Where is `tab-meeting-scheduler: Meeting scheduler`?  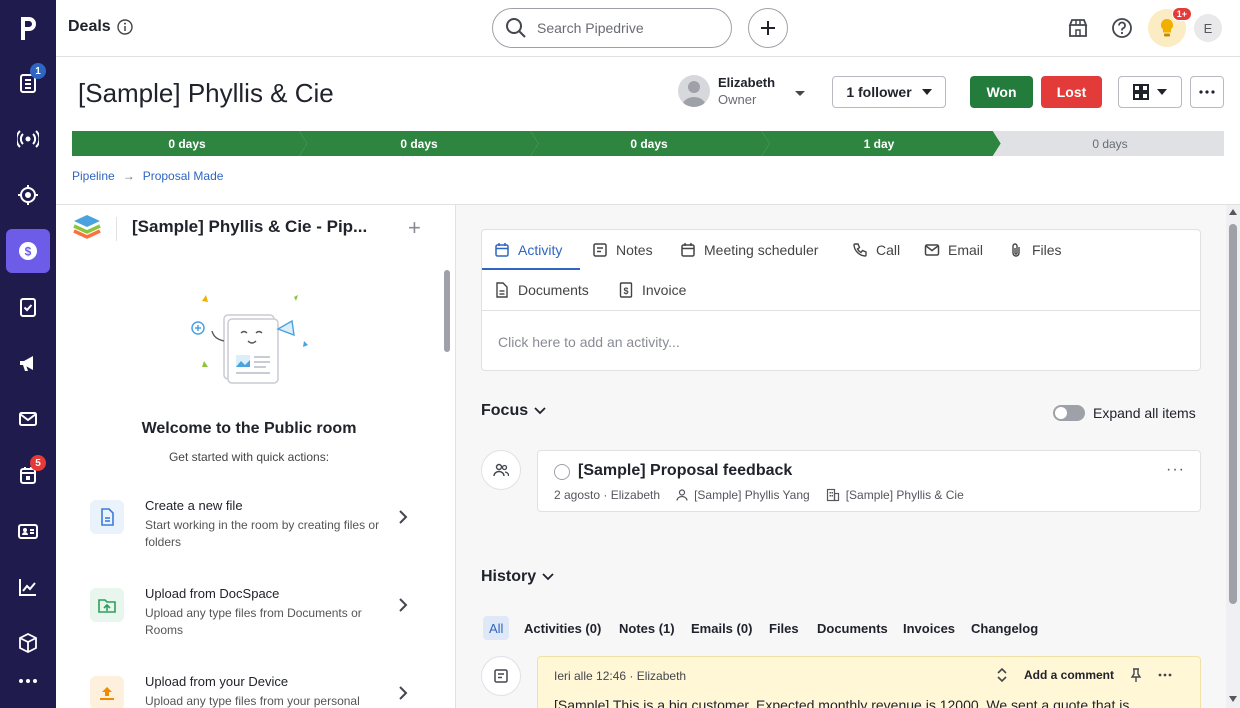
tab-meeting-scheduler: Meeting scheduler is located at coordinates (749, 250).